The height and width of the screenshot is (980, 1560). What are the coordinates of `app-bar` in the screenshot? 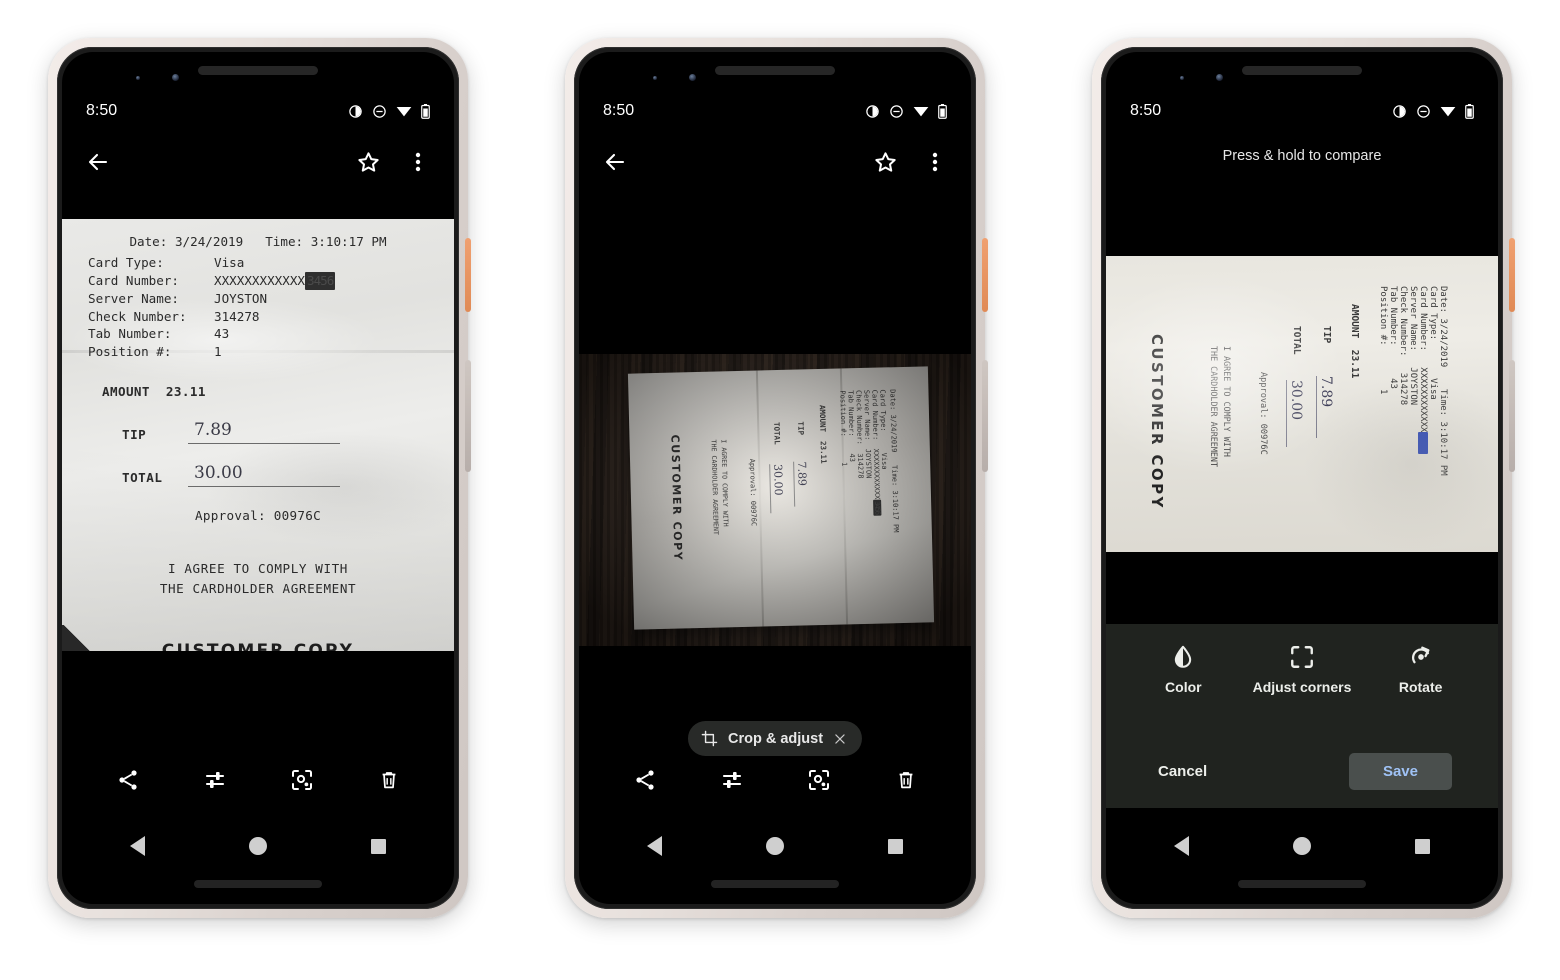 It's located at (775, 162).